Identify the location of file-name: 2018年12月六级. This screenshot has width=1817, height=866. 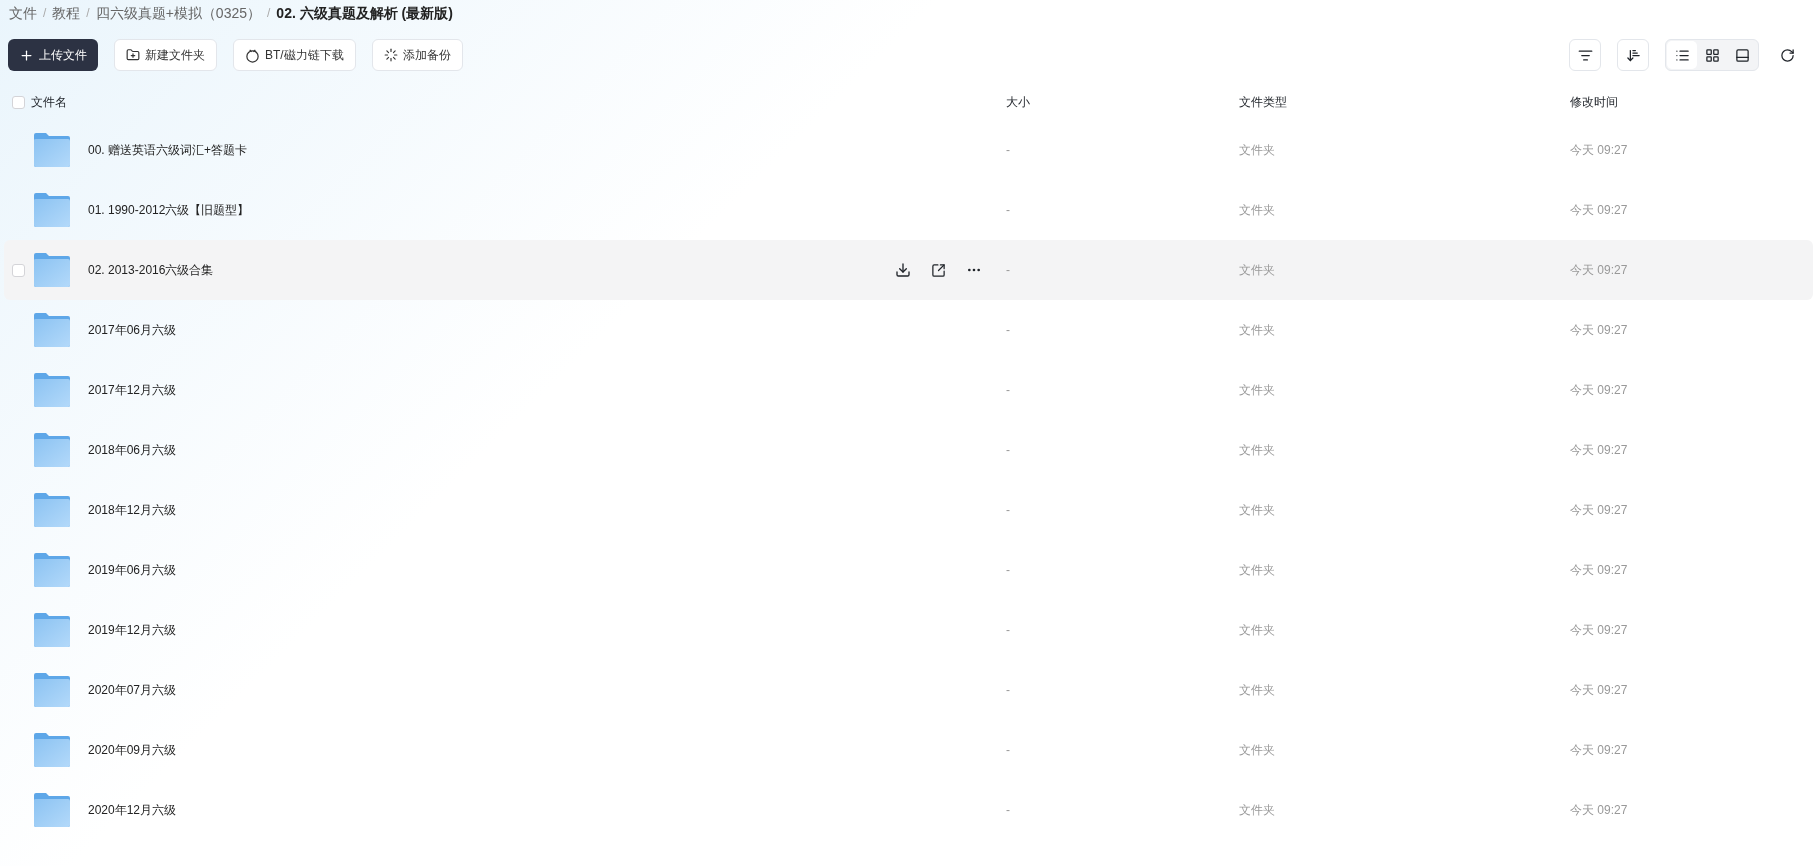
(132, 510).